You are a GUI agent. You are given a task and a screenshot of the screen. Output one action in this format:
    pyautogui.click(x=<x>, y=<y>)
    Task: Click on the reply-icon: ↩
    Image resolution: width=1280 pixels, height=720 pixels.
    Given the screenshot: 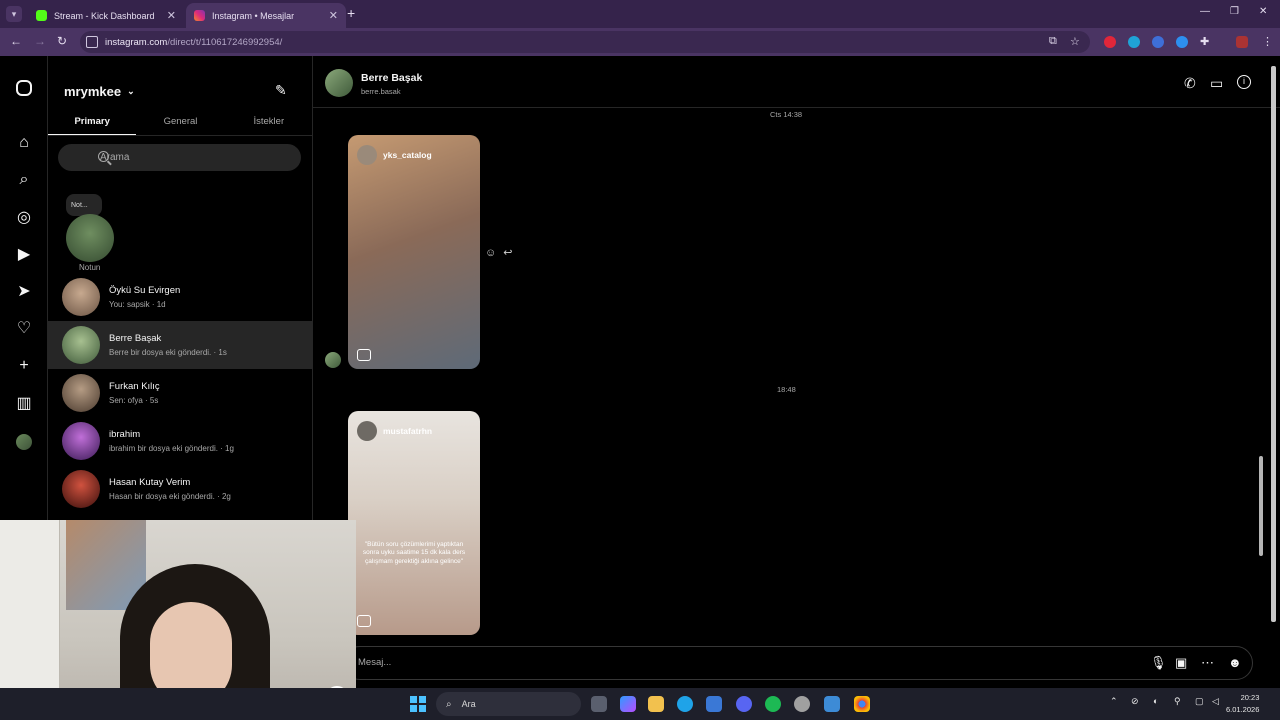 What is the action you would take?
    pyautogui.click(x=507, y=253)
    